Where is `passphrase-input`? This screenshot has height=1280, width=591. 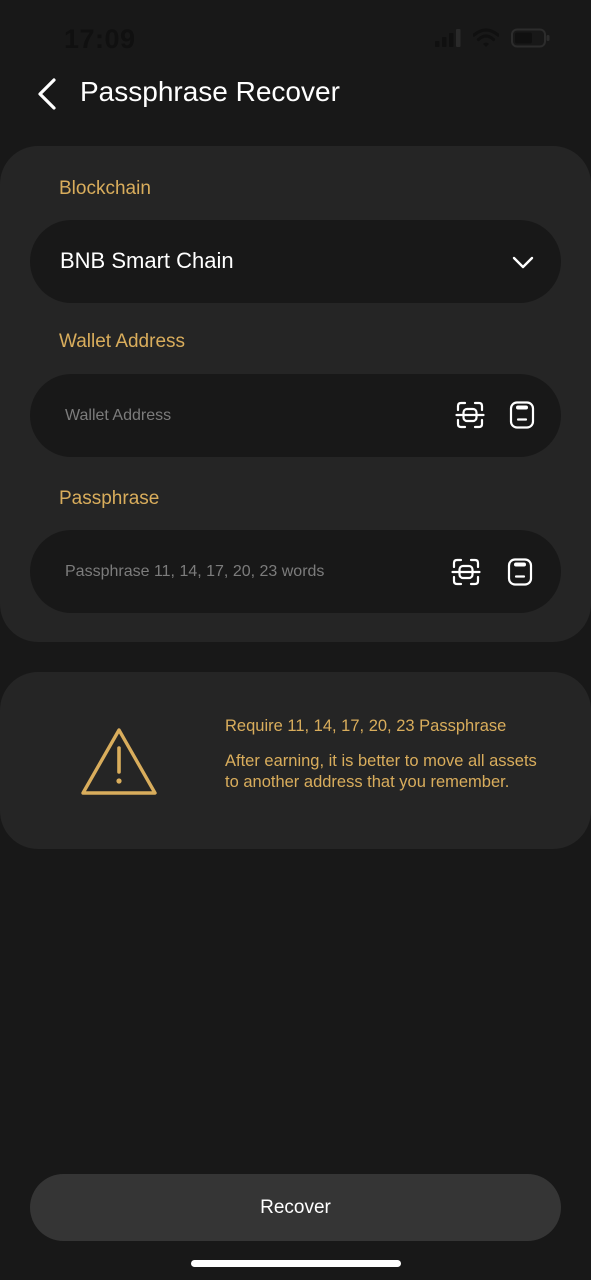
passphrase-input is located at coordinates (250, 571).